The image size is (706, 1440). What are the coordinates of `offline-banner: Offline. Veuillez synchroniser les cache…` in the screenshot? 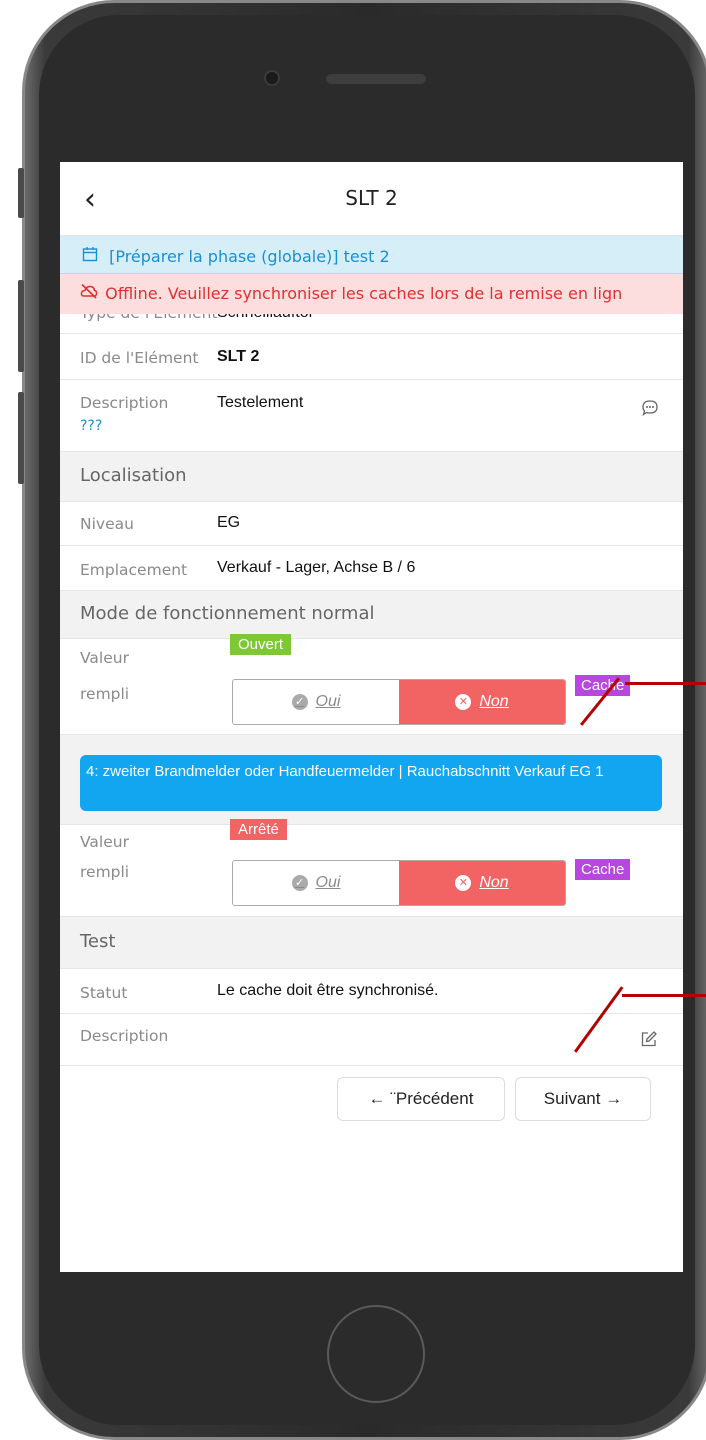 It's located at (371, 294).